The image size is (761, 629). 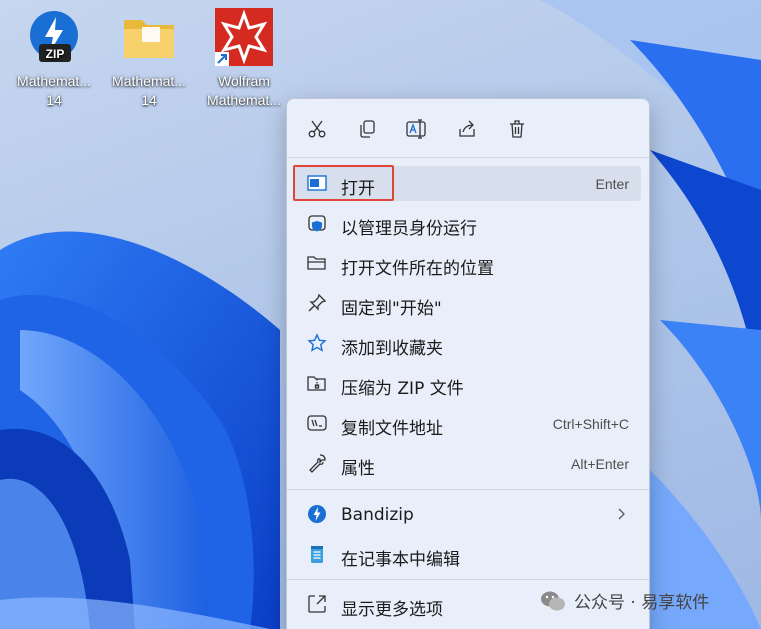 I want to click on share-button, so click(x=467, y=129).